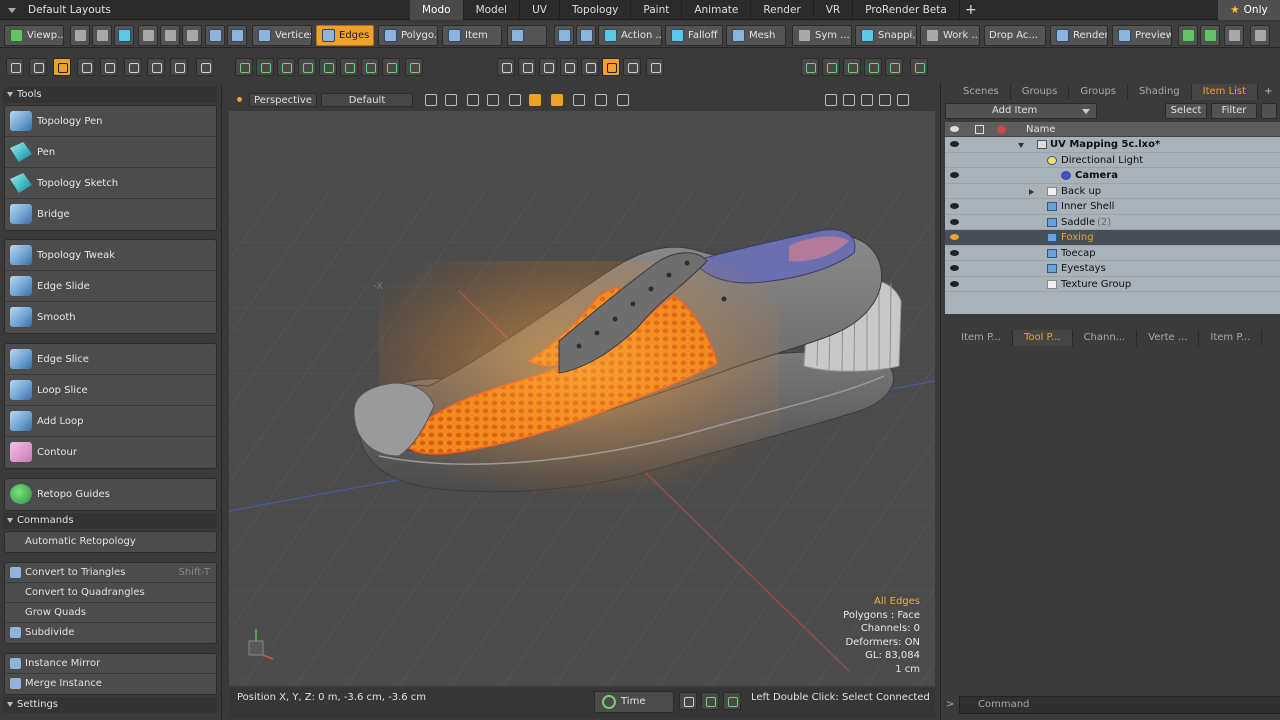 Image resolution: width=1280 pixels, height=720 pixels. What do you see at coordinates (506, 67) in the screenshot?
I see `view-tool-1-icon` at bounding box center [506, 67].